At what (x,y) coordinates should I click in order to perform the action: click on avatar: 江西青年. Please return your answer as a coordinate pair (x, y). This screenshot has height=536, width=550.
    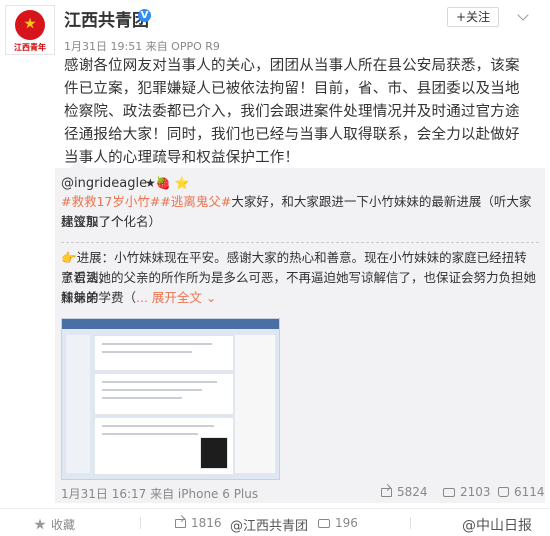
    Looking at the image, I should click on (30, 30).